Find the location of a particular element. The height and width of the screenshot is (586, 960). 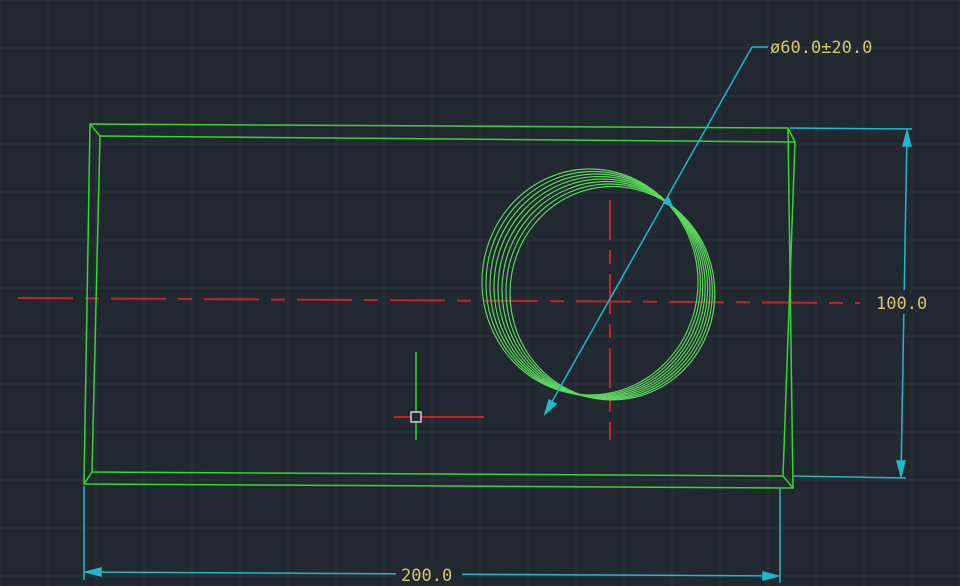

diameter-arrow-icon-top is located at coordinates (668, 201).